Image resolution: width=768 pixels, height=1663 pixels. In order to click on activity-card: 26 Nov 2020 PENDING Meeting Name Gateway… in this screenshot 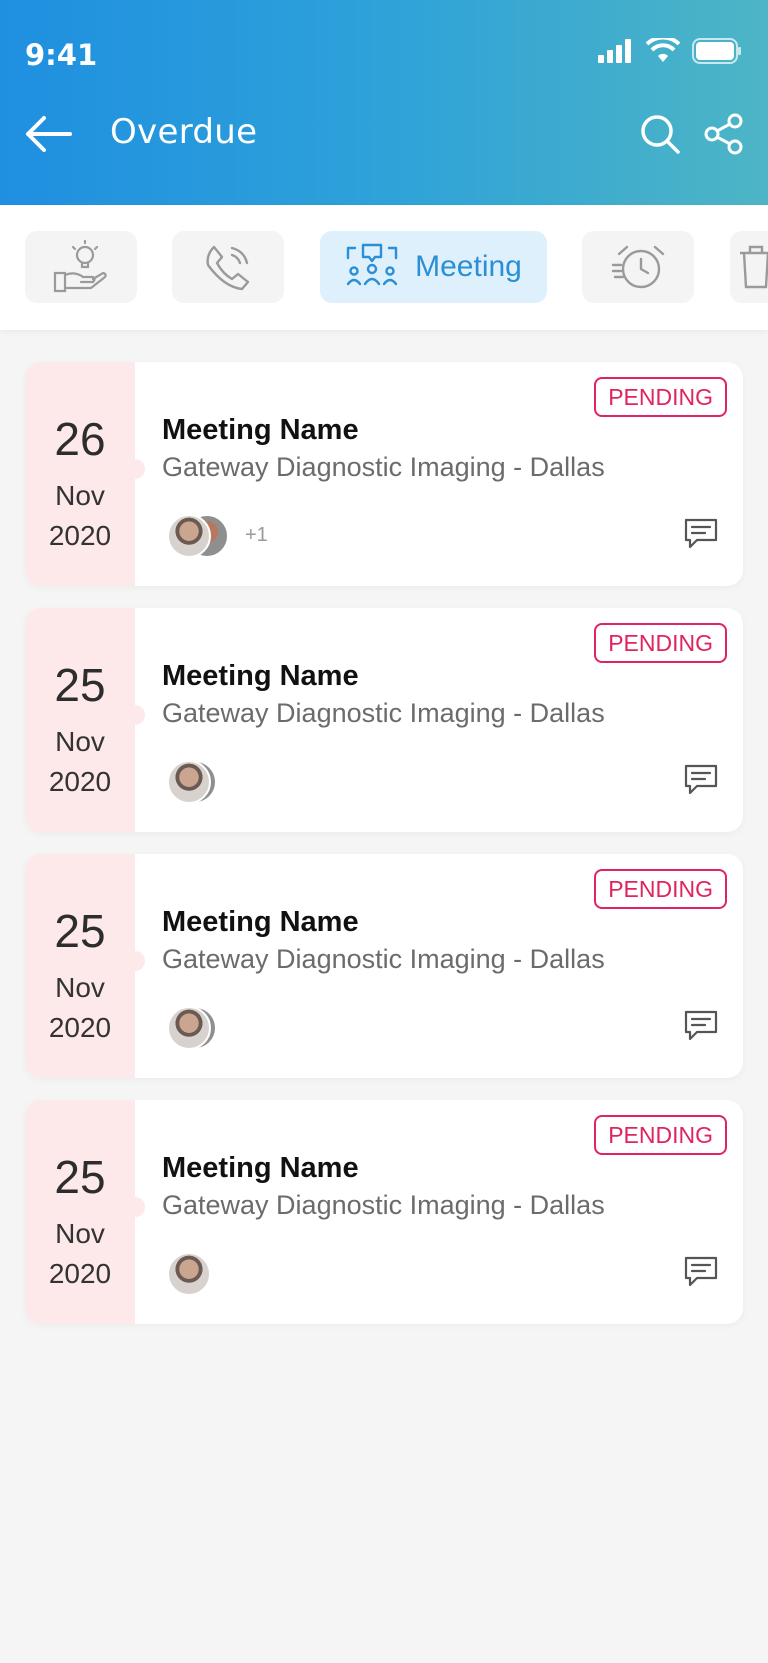, I will do `click(384, 474)`.